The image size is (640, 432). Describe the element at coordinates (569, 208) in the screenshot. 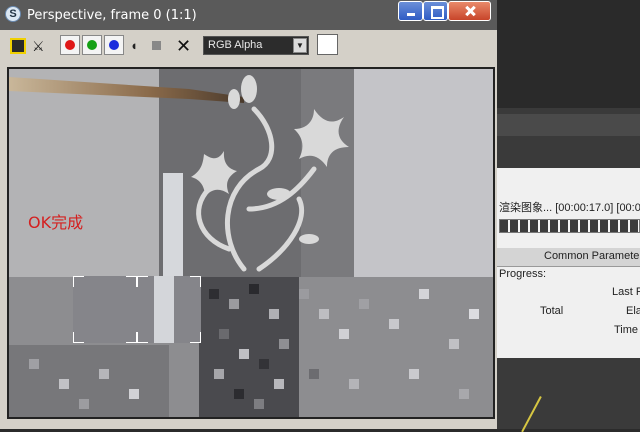

I see `render-status-label: 渲染图象... [00:00:17.0] [00:0` at that location.